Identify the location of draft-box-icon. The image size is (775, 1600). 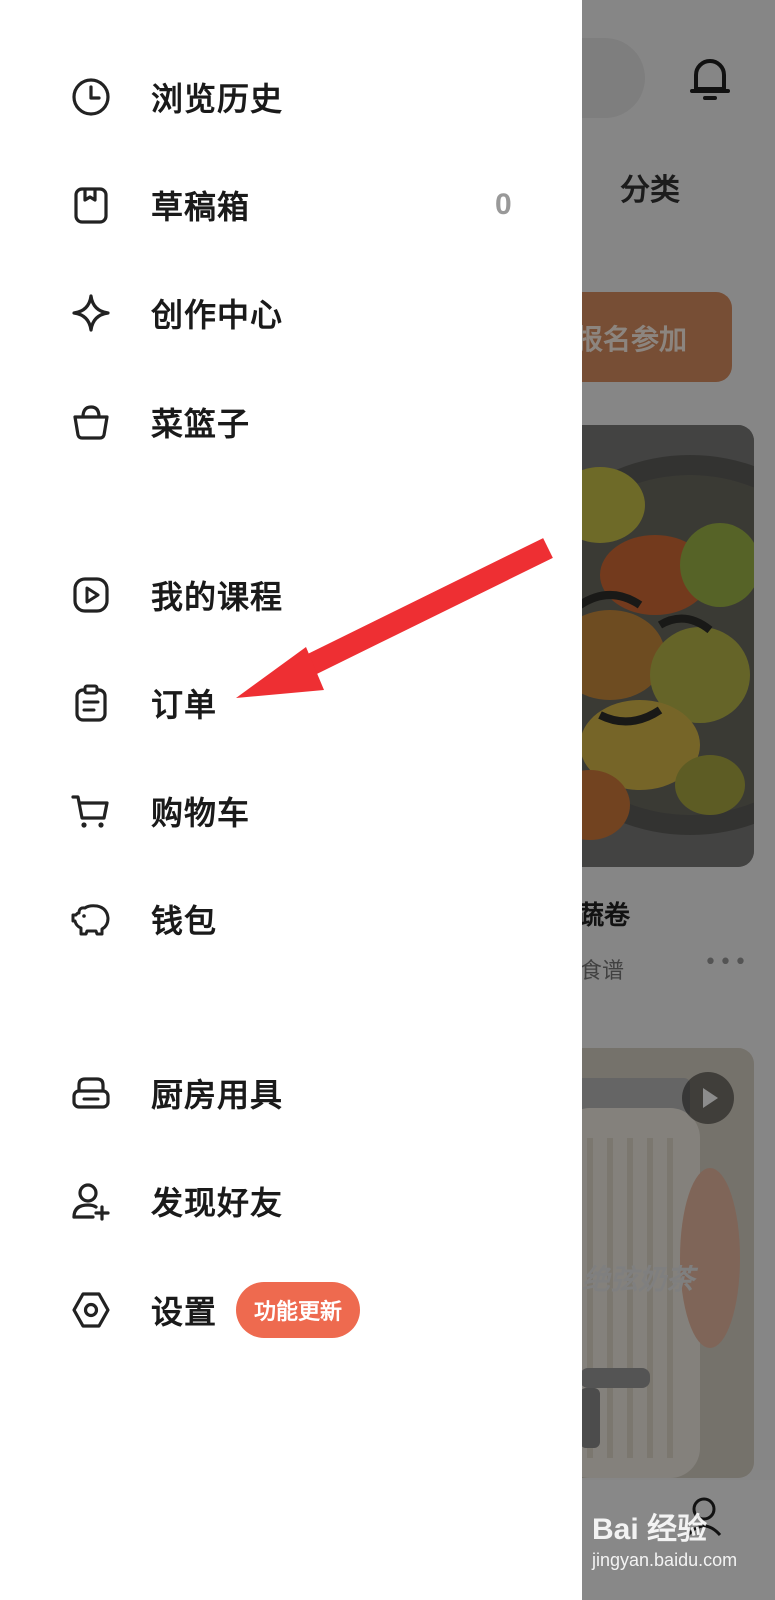
(91, 205).